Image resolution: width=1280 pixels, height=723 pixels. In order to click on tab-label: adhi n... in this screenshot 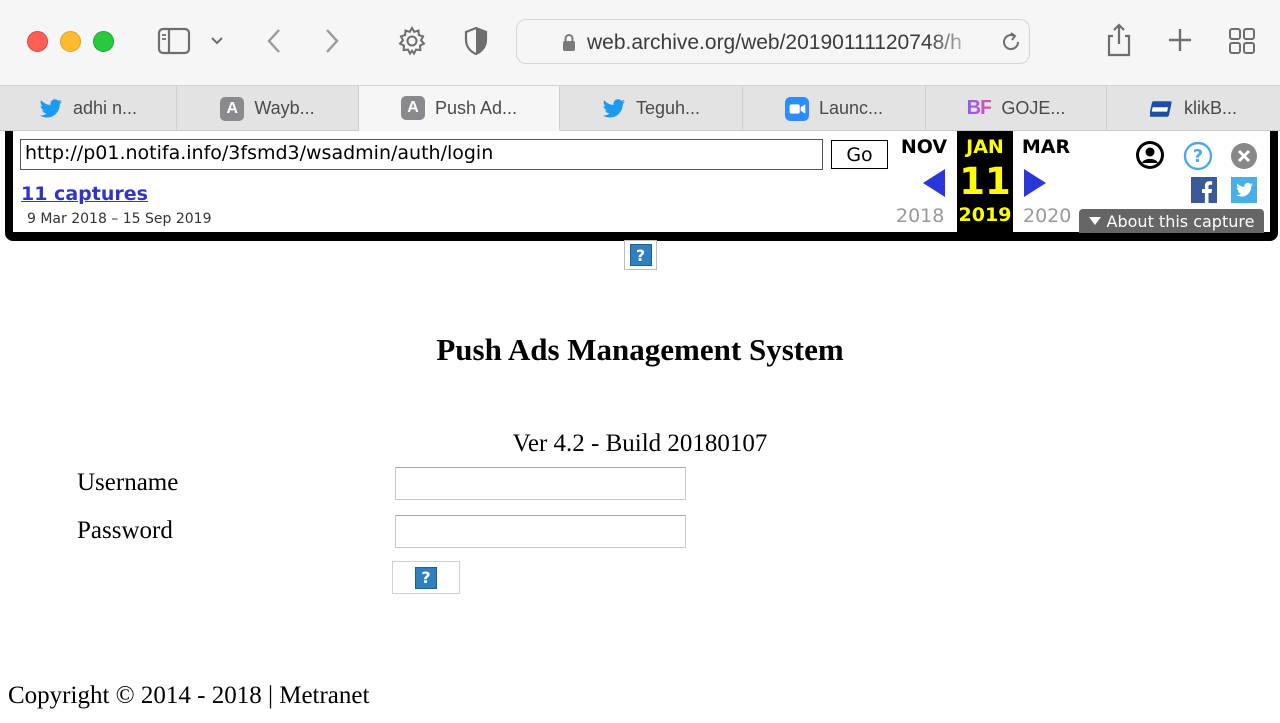, I will do `click(105, 108)`.